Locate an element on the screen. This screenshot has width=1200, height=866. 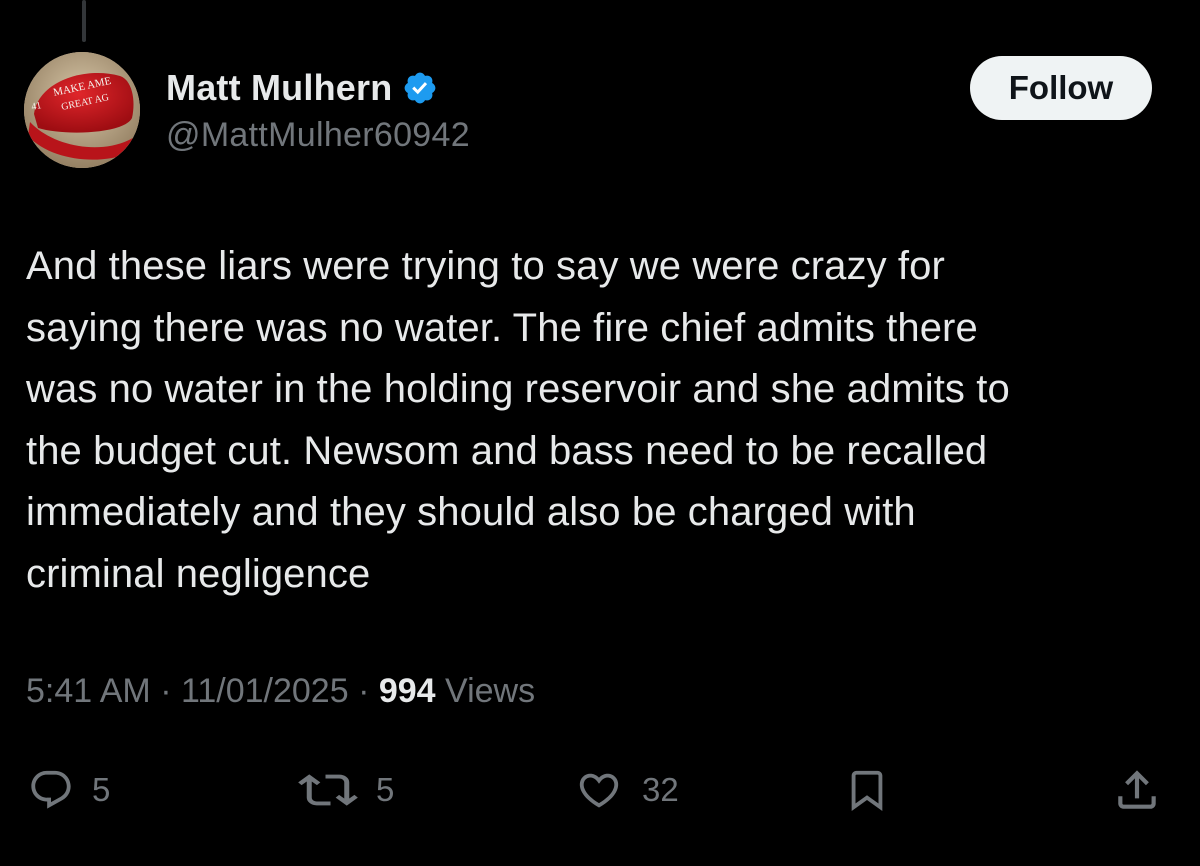
bookmark-icon is located at coordinates (867, 790).